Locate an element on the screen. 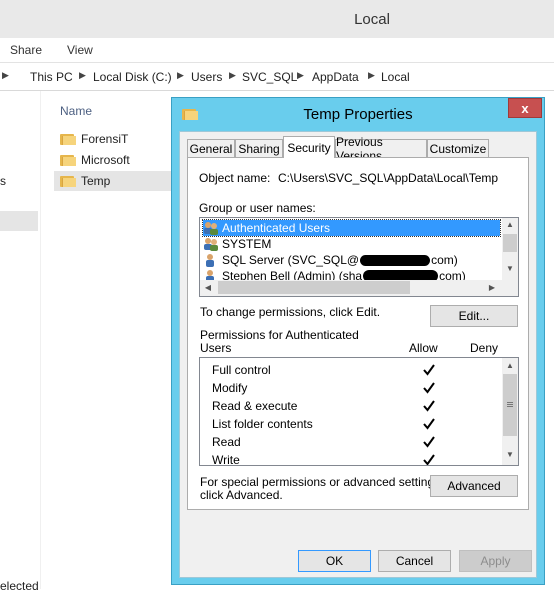 This screenshot has width=554, height=593. permissions-header: Permissions for Authenticated is located at coordinates (279, 335).